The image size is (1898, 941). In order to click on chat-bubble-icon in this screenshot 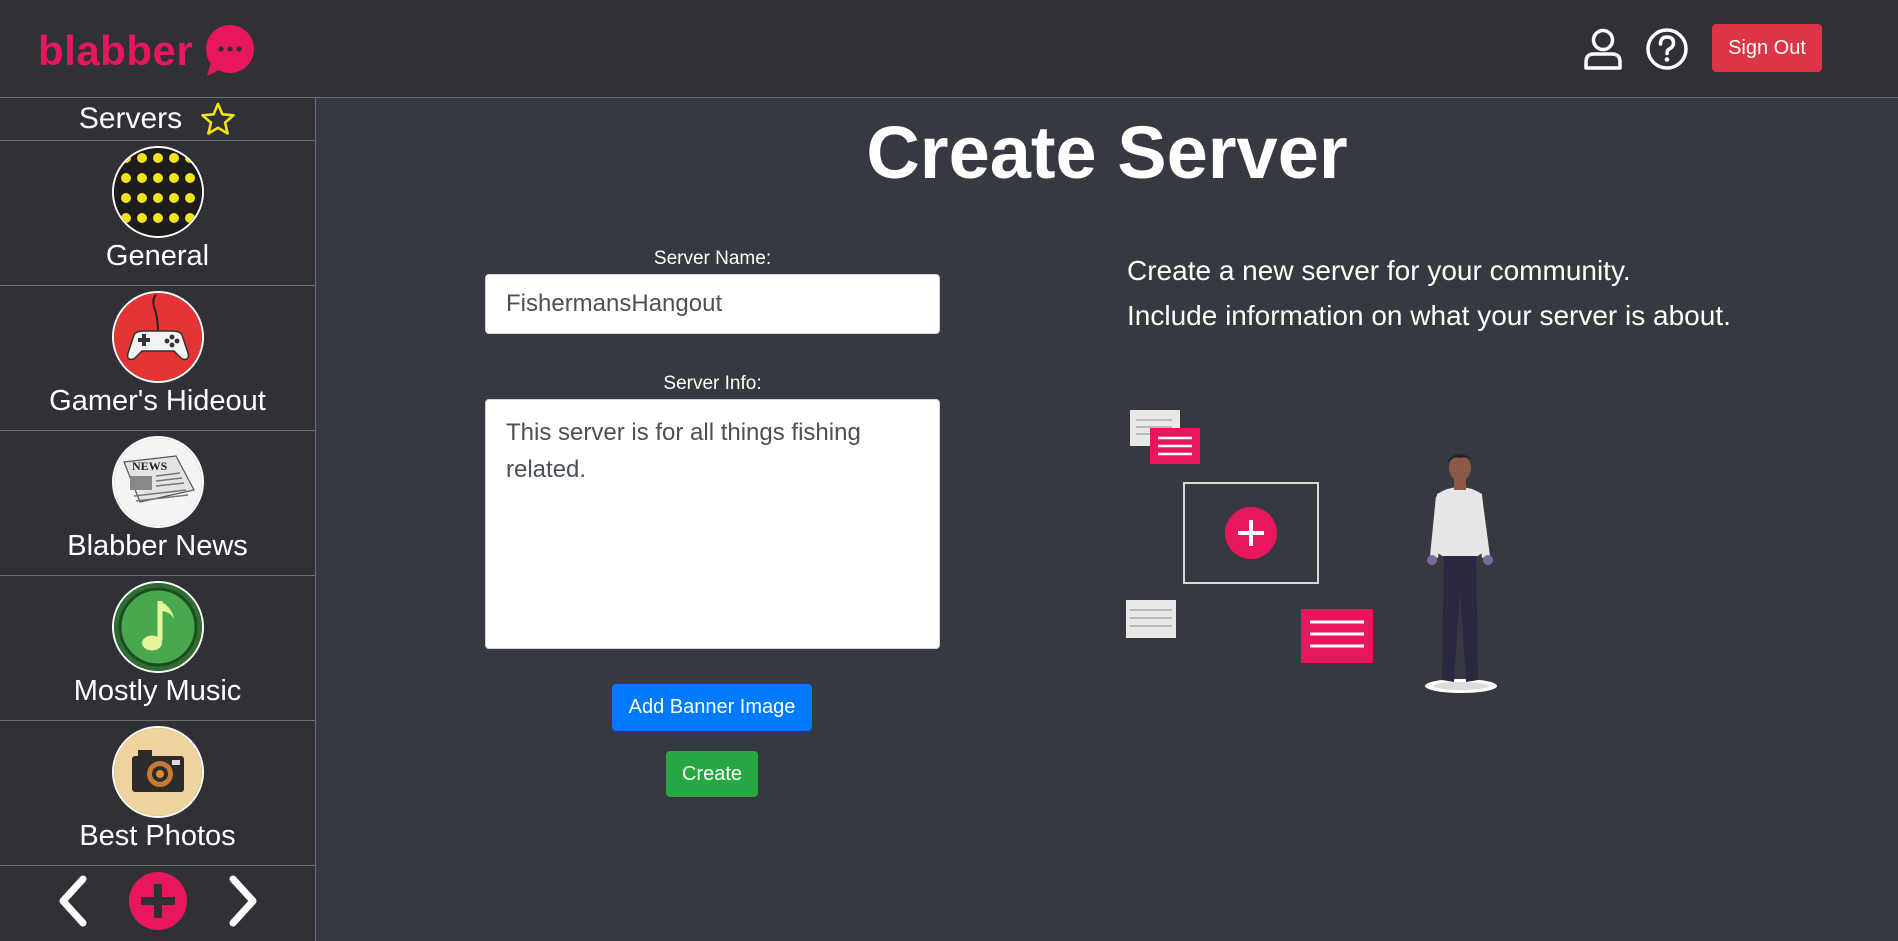, I will do `click(230, 50)`.